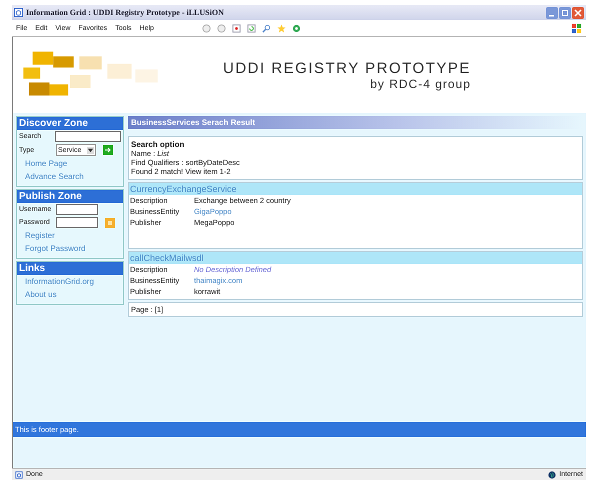 The image size is (589, 480). Describe the element at coordinates (108, 150) in the screenshot. I see `go-arrow-icon` at that location.